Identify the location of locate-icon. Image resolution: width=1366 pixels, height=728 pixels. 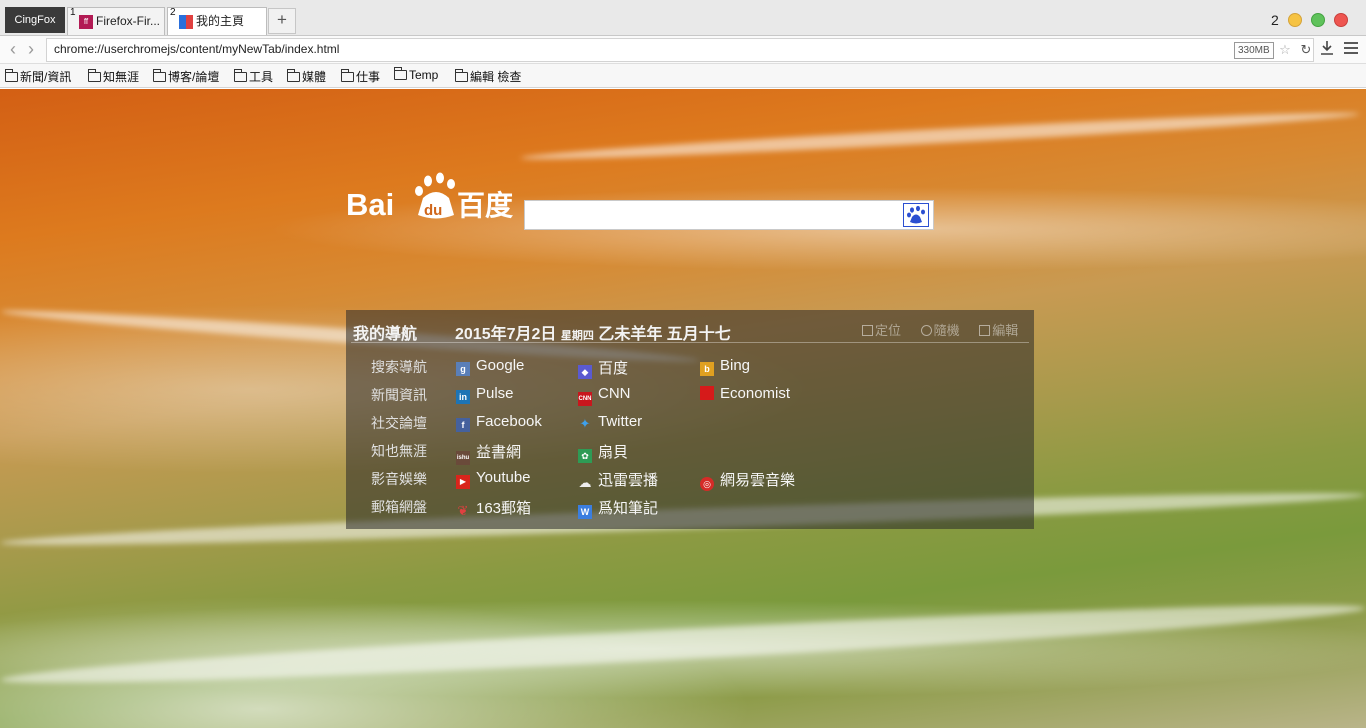
(867, 330).